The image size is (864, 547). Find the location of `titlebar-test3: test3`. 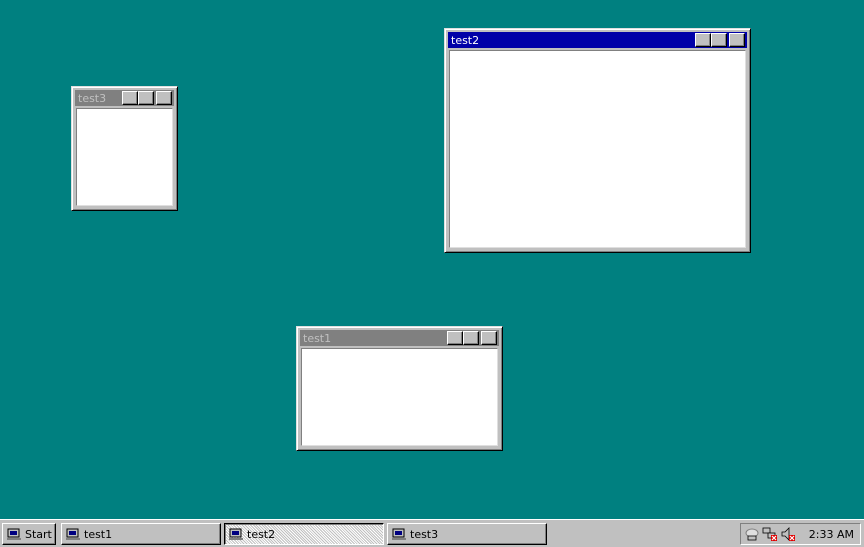

titlebar-test3: test3 is located at coordinates (124, 98).